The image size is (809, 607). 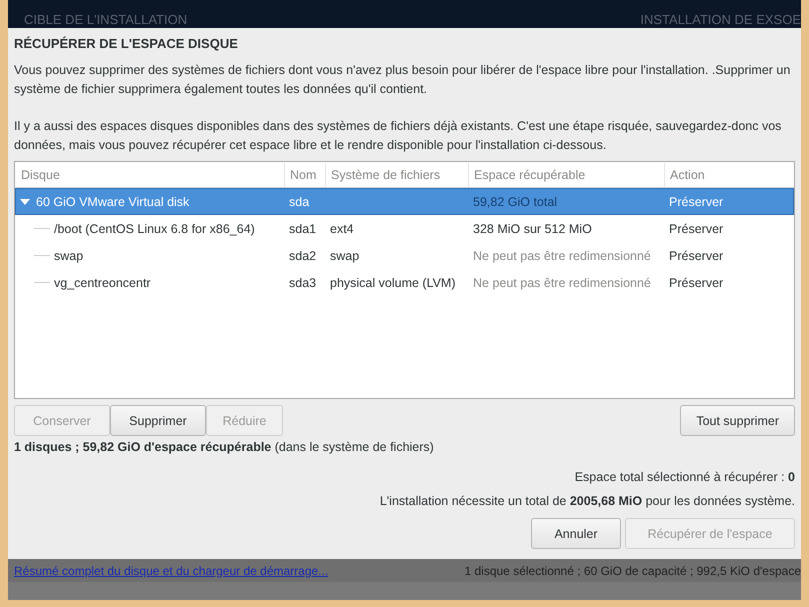 I want to click on table-cell: physical volume (LVM), so click(x=393, y=283).